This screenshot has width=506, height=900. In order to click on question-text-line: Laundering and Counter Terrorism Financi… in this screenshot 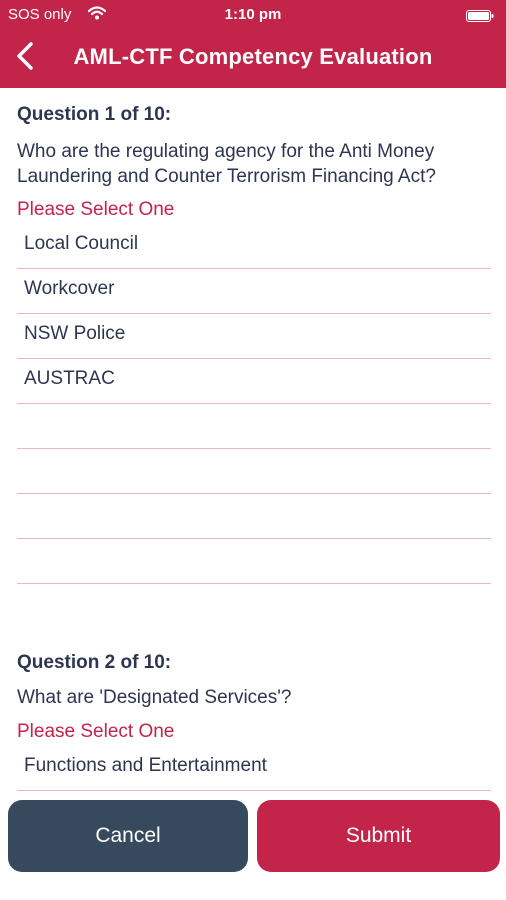, I will do `click(226, 176)`.